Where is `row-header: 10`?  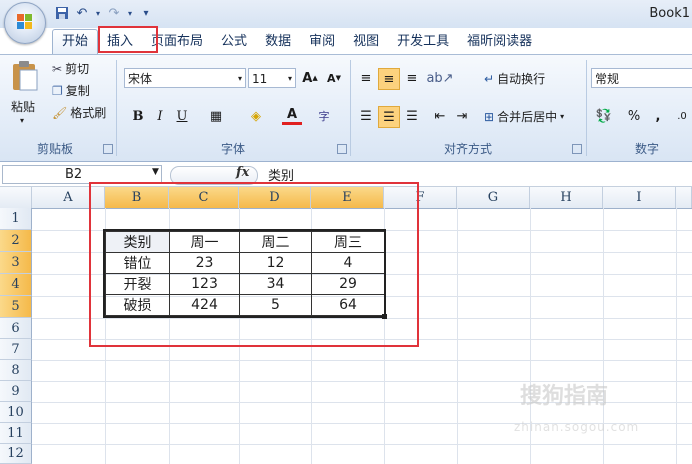 row-header: 10 is located at coordinates (16, 412).